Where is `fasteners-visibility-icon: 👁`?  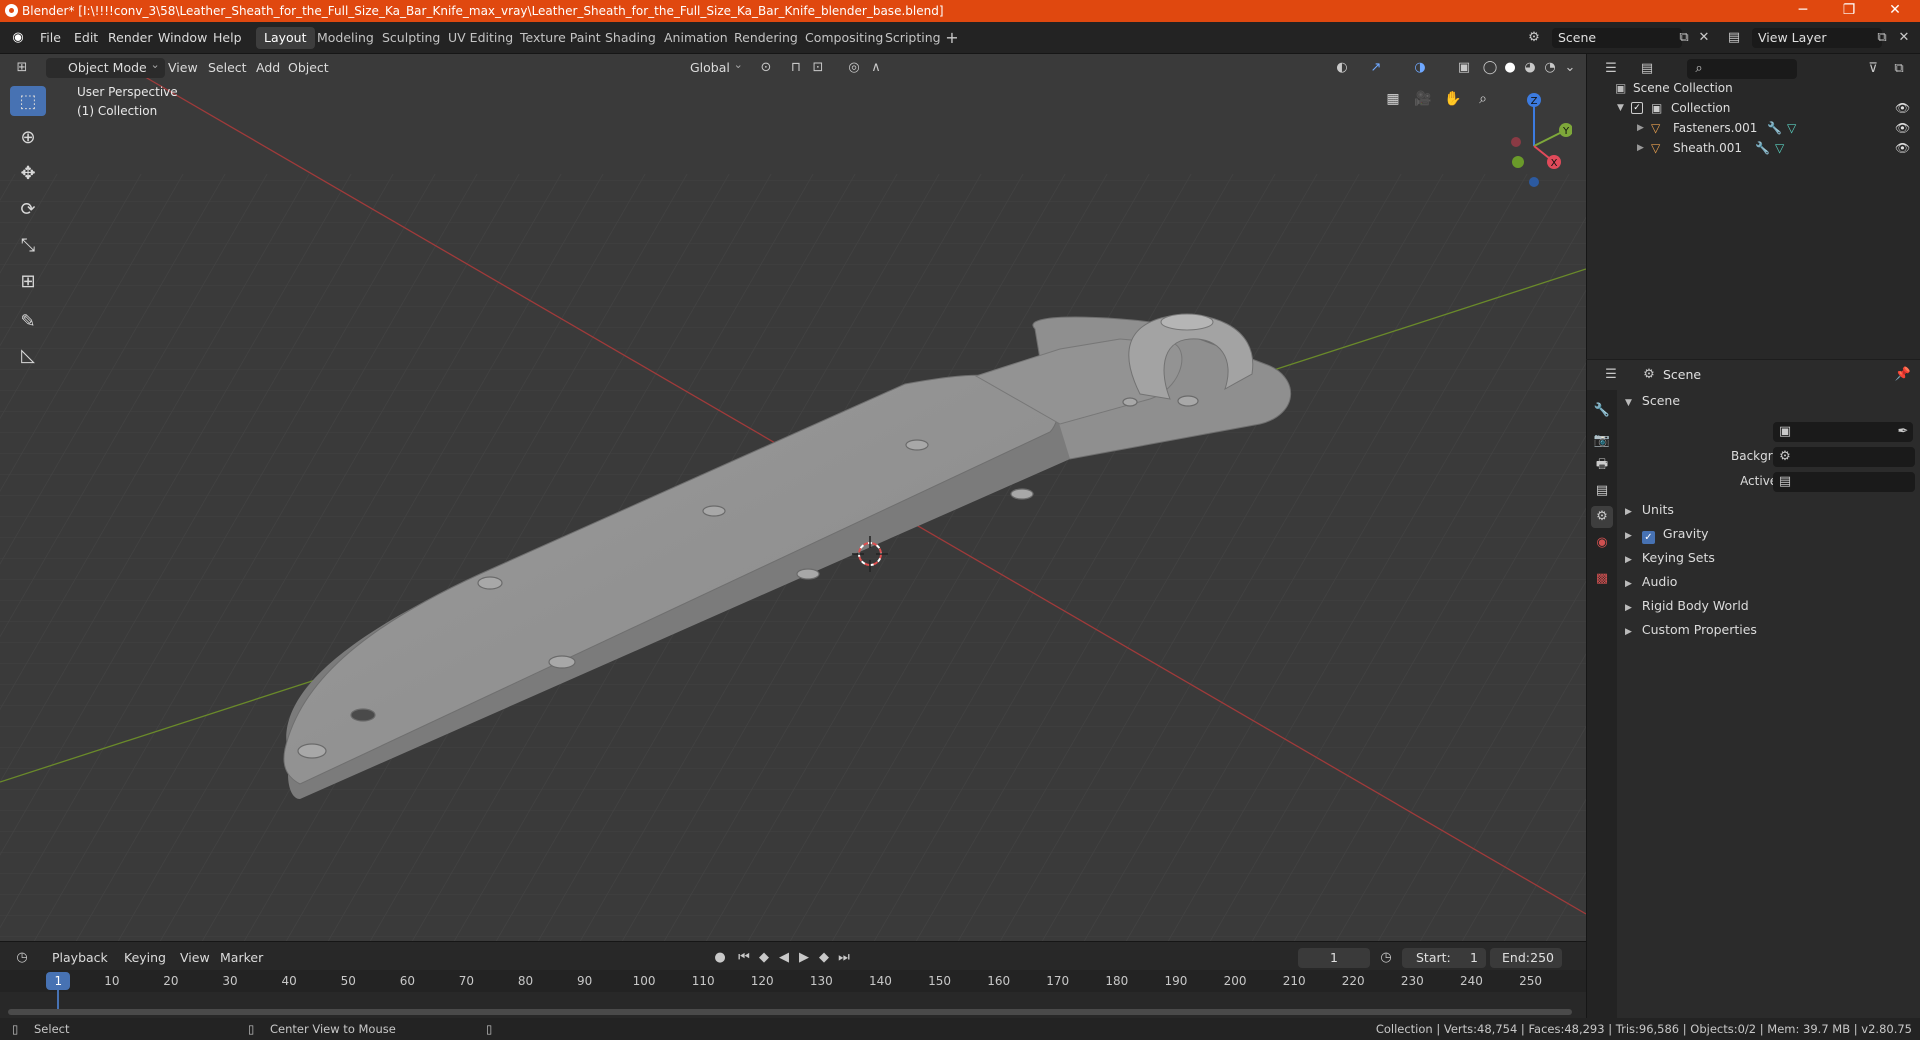 fasteners-visibility-icon: 👁 is located at coordinates (1902, 128).